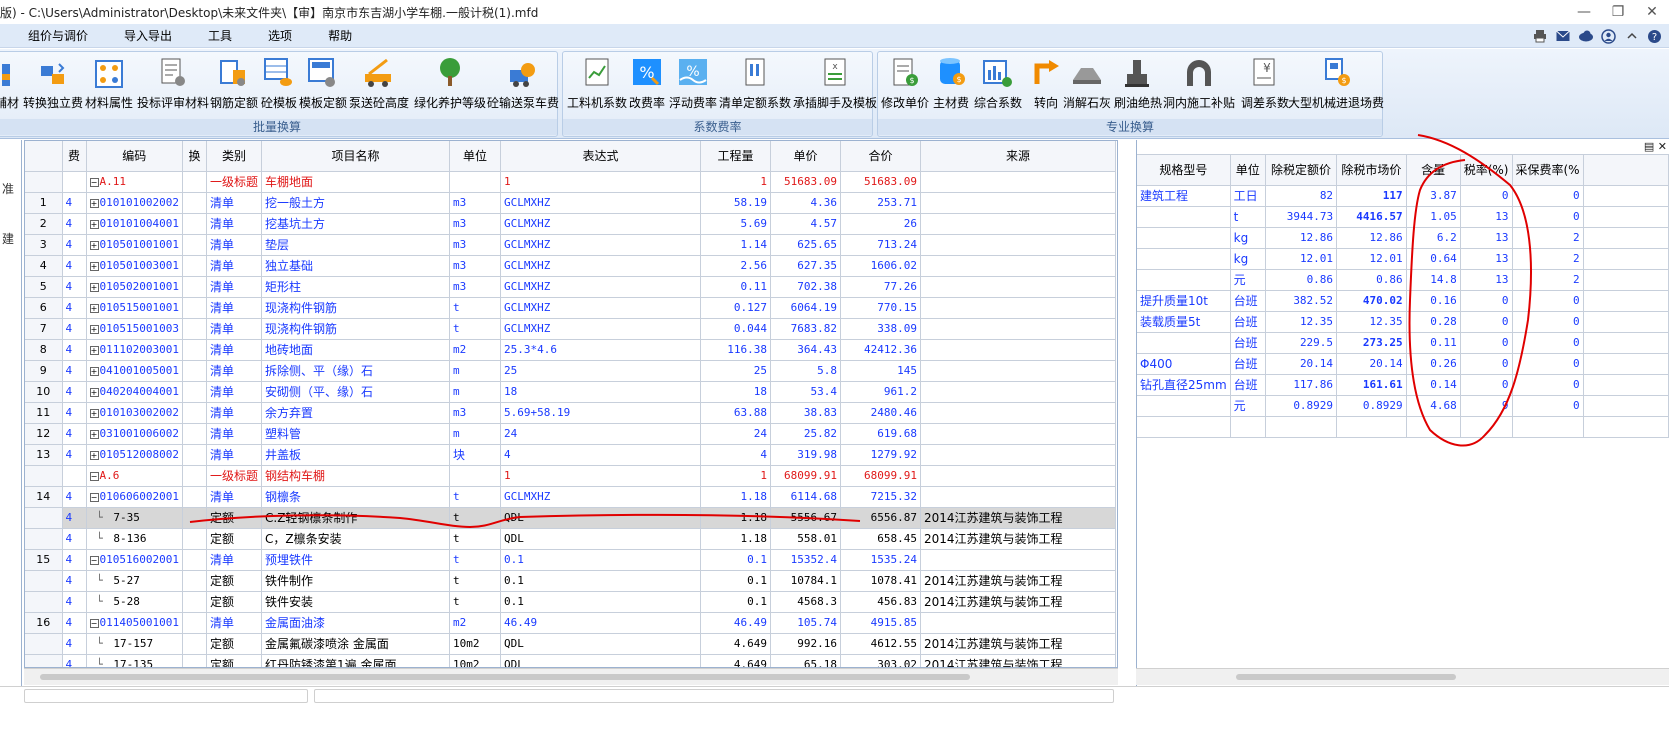 The image size is (1669, 735). I want to click on expression-cell: 0.1, so click(600, 602).